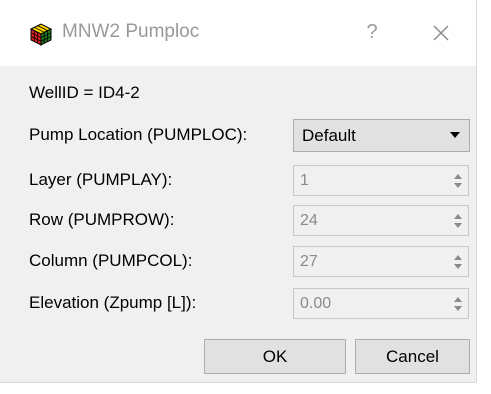 This screenshot has height=394, width=491. I want to click on elevation-value: 0.00, so click(316, 303).